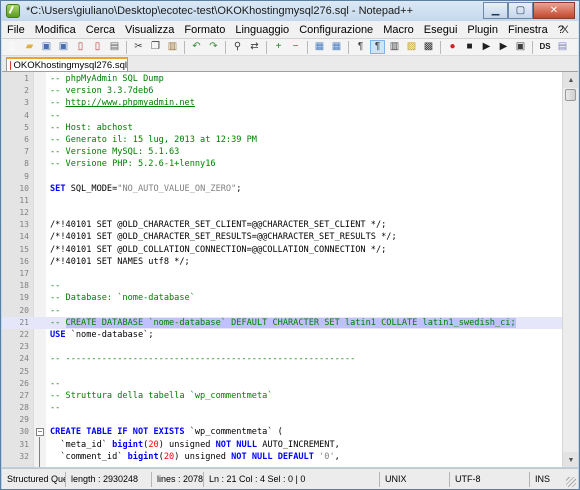 This screenshot has width=580, height=490. I want to click on fold-toggle-icon: −, so click(40, 432).